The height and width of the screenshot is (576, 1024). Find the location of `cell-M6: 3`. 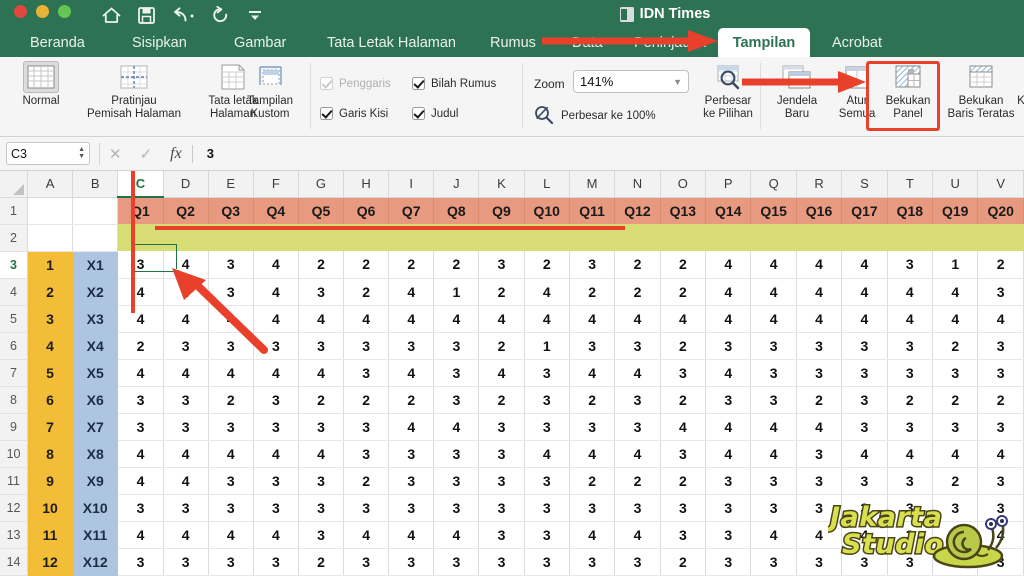

cell-M6: 3 is located at coordinates (592, 346).